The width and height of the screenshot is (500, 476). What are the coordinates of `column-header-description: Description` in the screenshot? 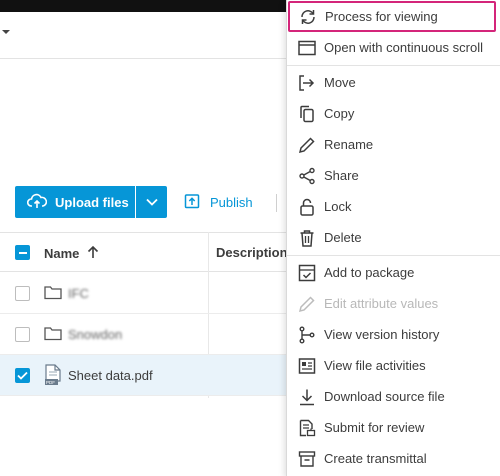 It's located at (252, 252).